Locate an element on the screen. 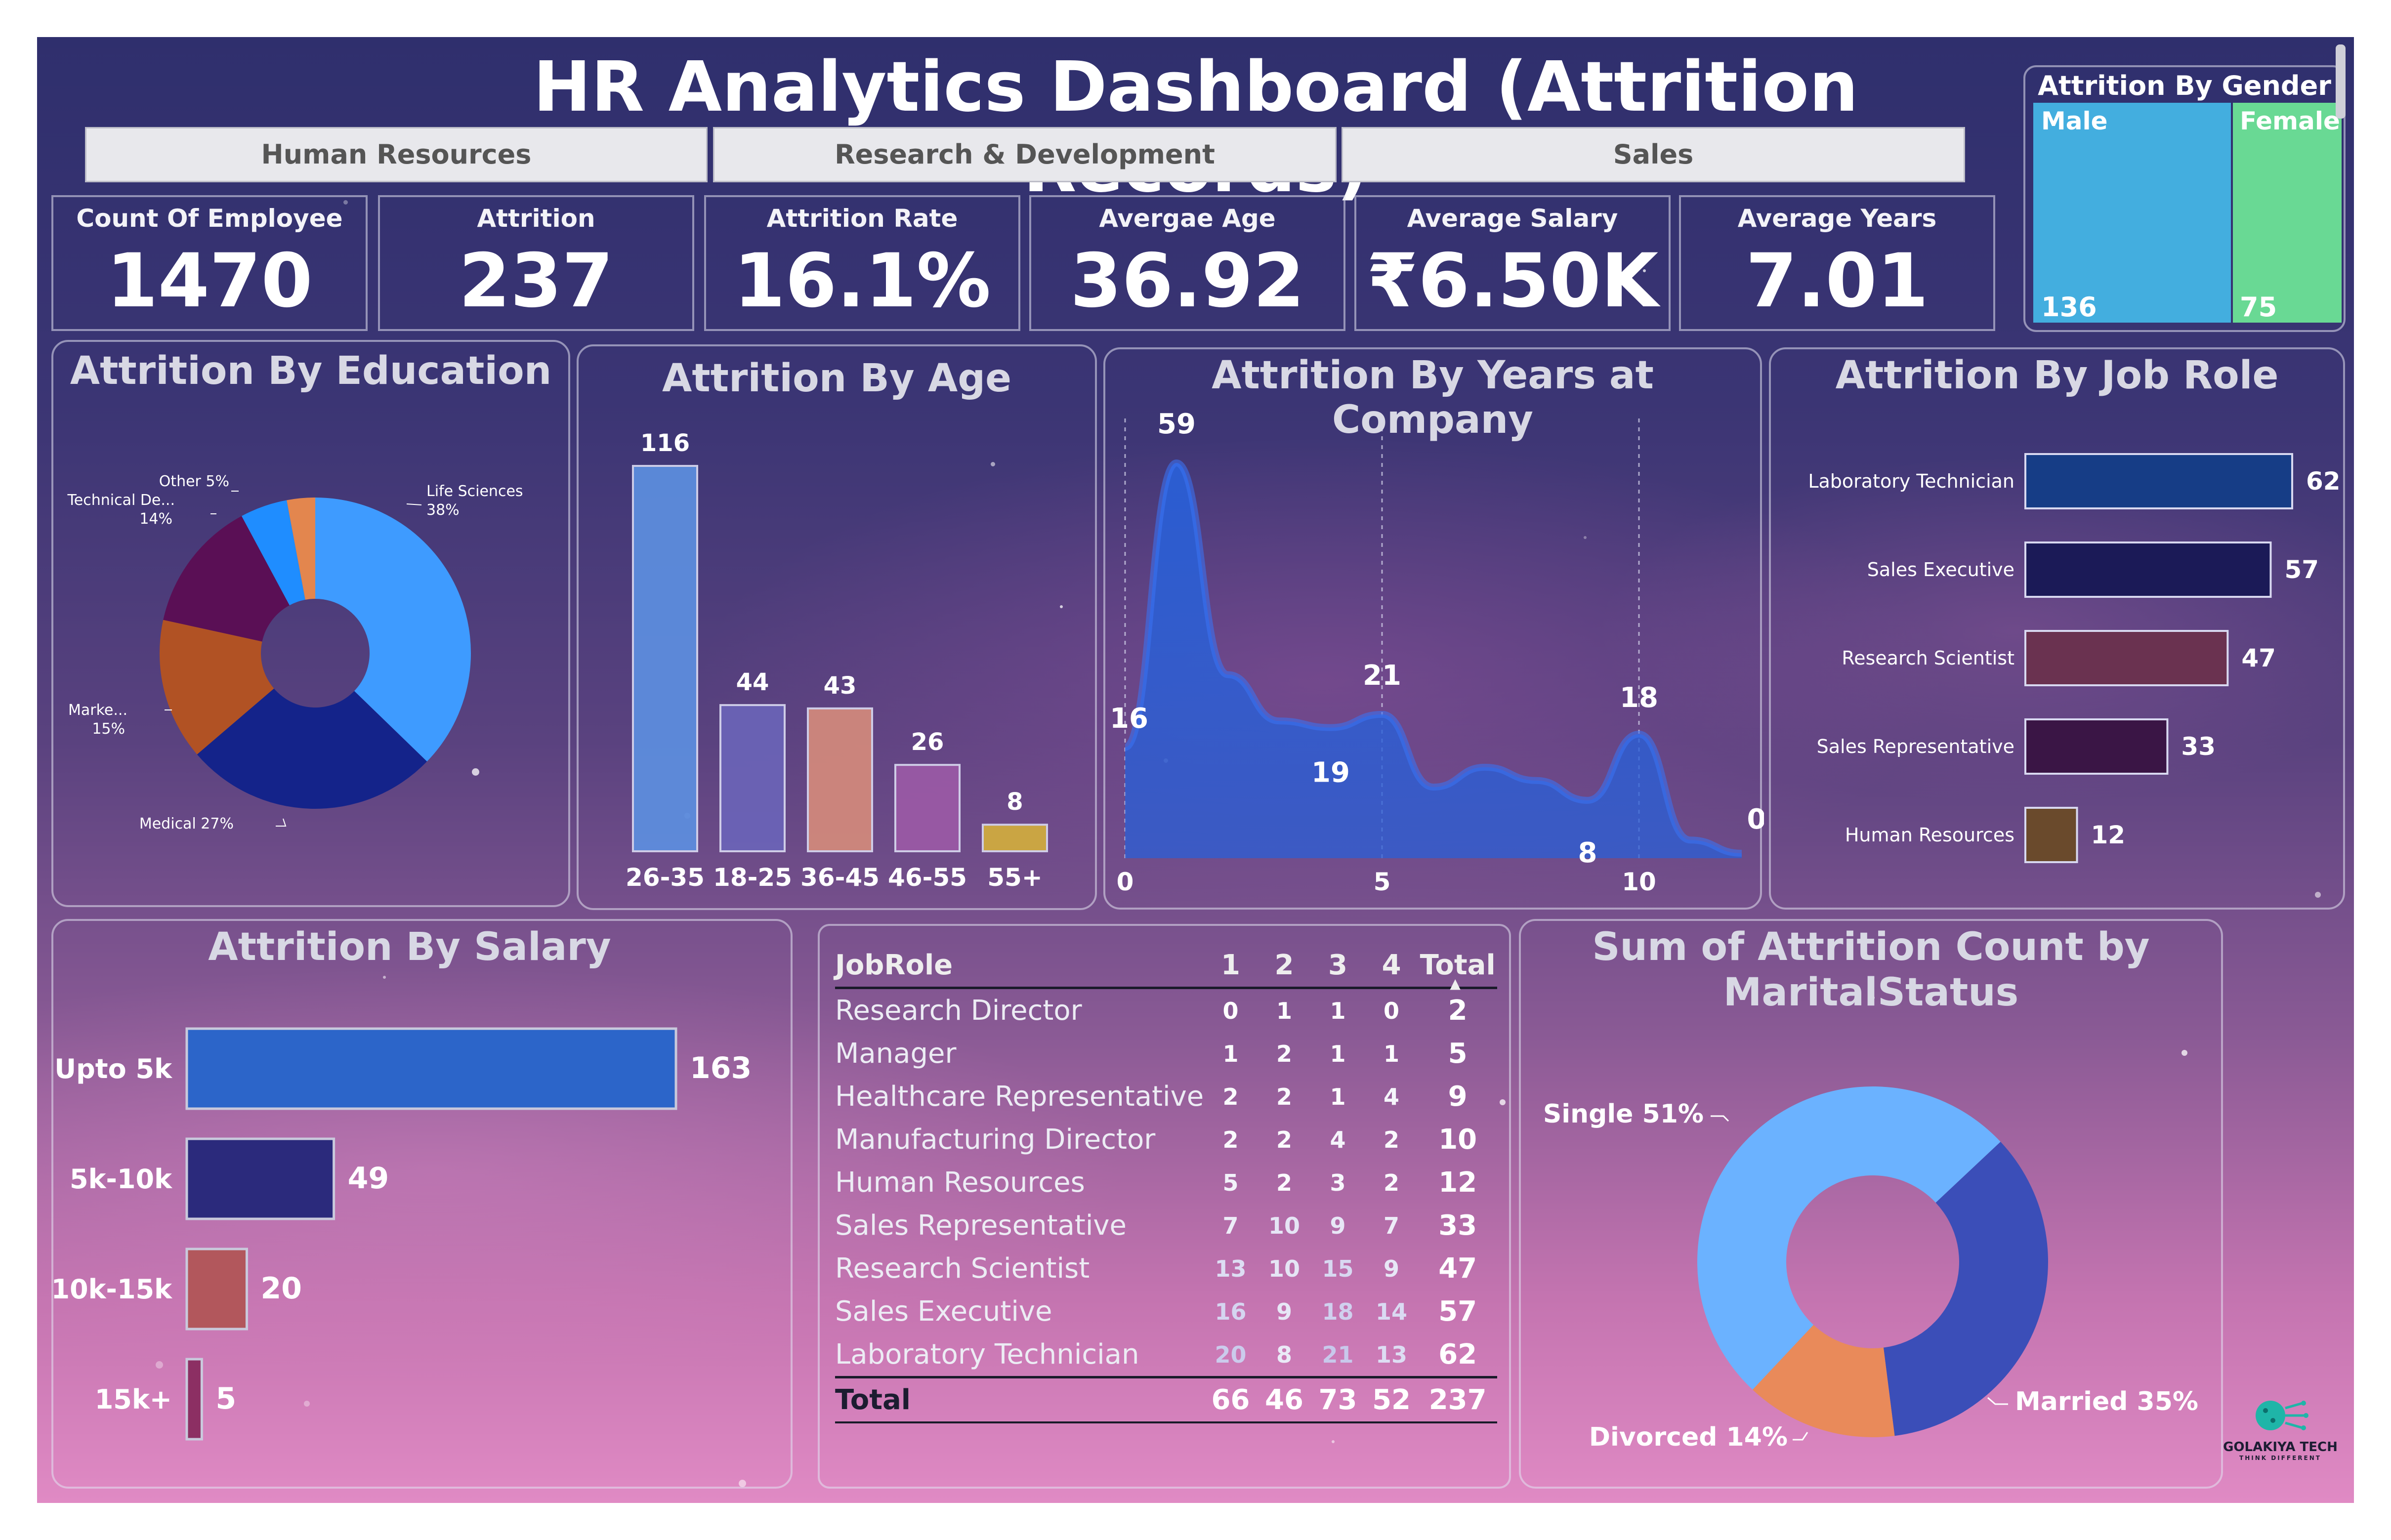  gender-female-value: 75 is located at coordinates (2258, 307).